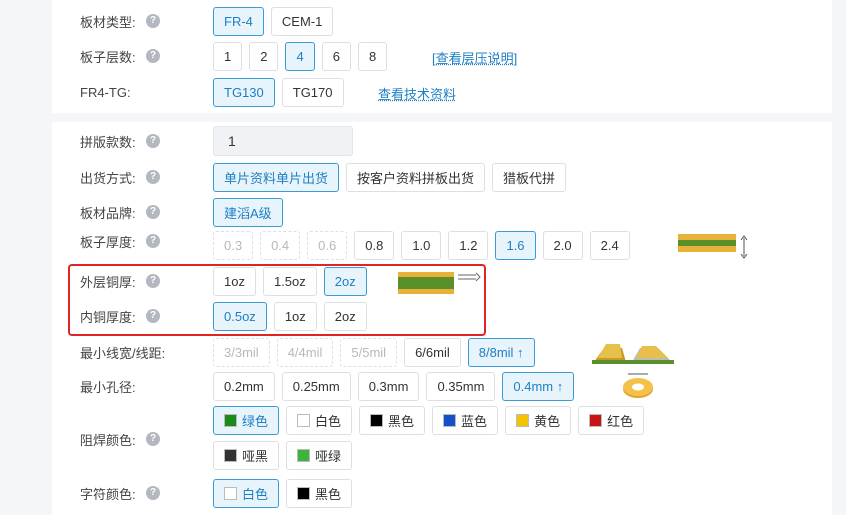 This screenshot has width=846, height=515. I want to click on tech-doc-link: 查看技术资料, so click(417, 93).